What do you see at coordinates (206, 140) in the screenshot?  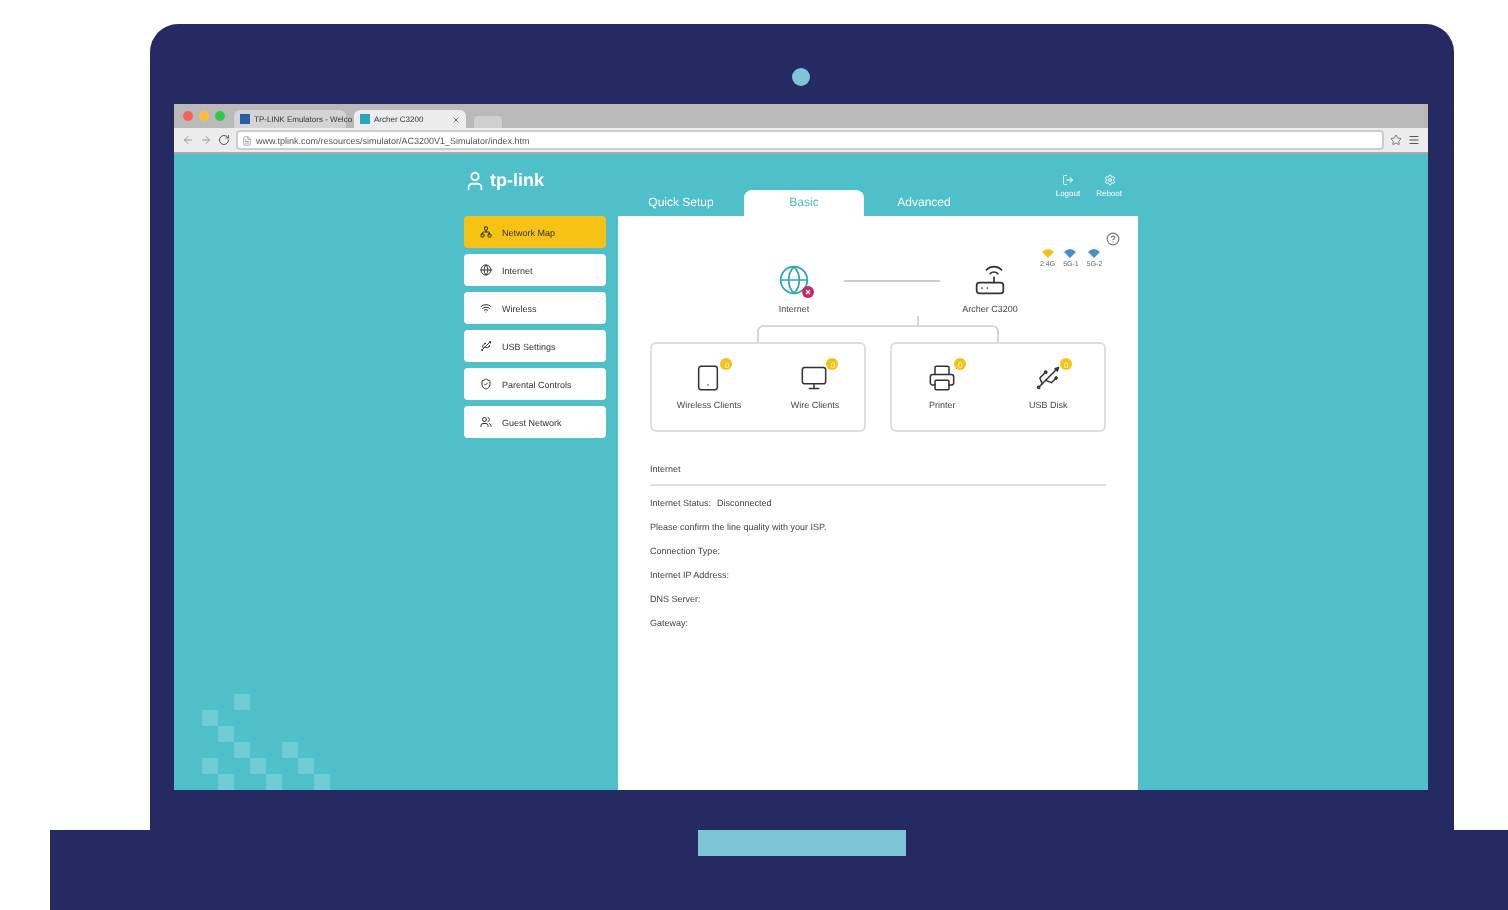 I see `forward-icon` at bounding box center [206, 140].